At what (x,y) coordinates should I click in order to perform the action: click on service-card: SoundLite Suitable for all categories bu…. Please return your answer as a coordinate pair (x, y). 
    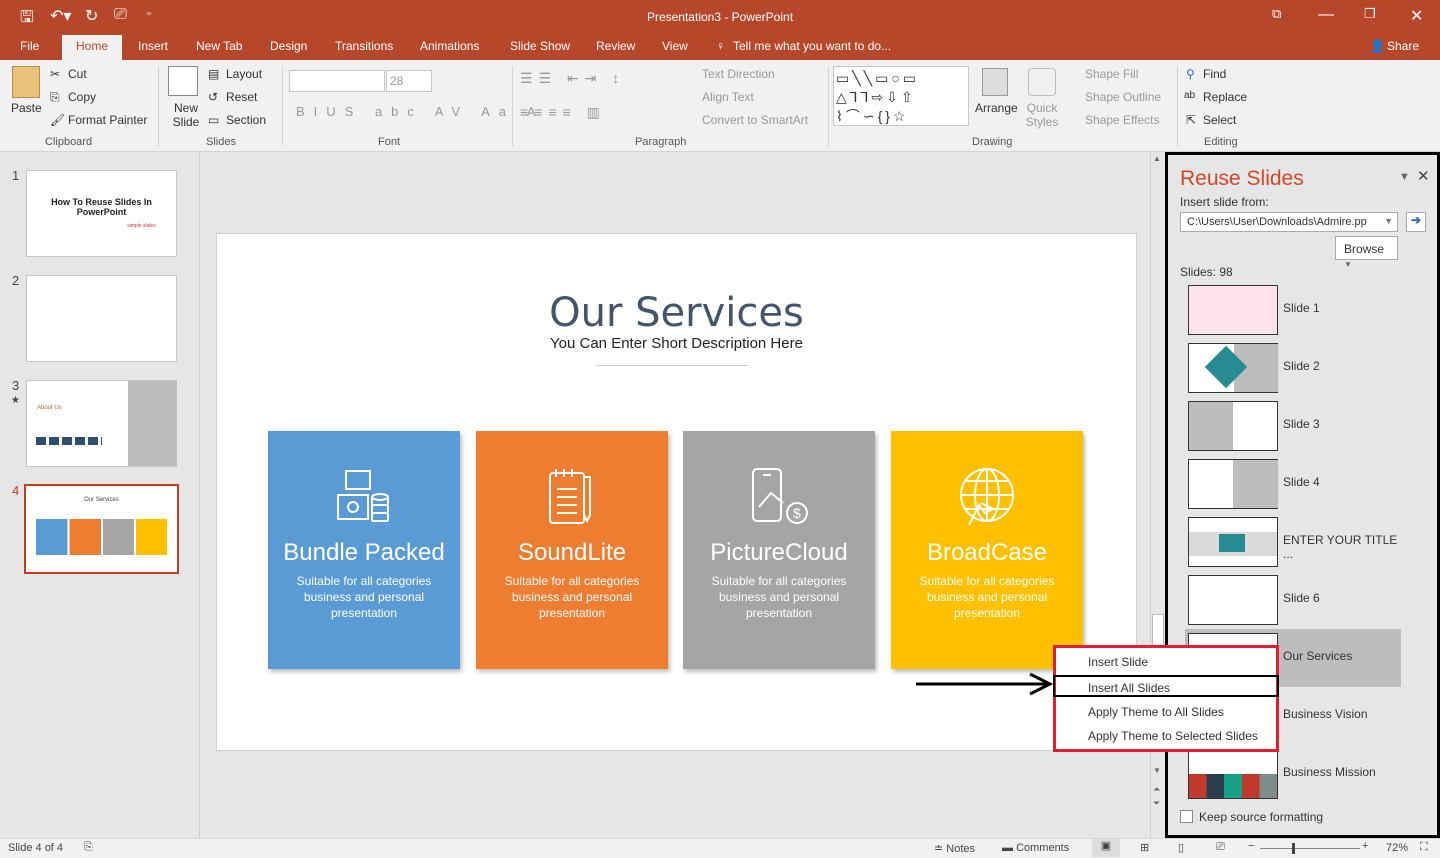
    Looking at the image, I should click on (572, 550).